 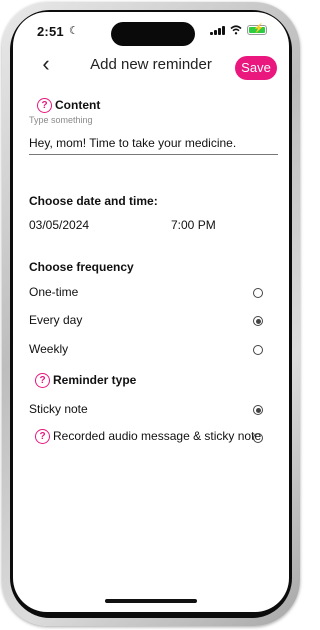 What do you see at coordinates (258, 410) in the screenshot?
I see `radio-sticky-note` at bounding box center [258, 410].